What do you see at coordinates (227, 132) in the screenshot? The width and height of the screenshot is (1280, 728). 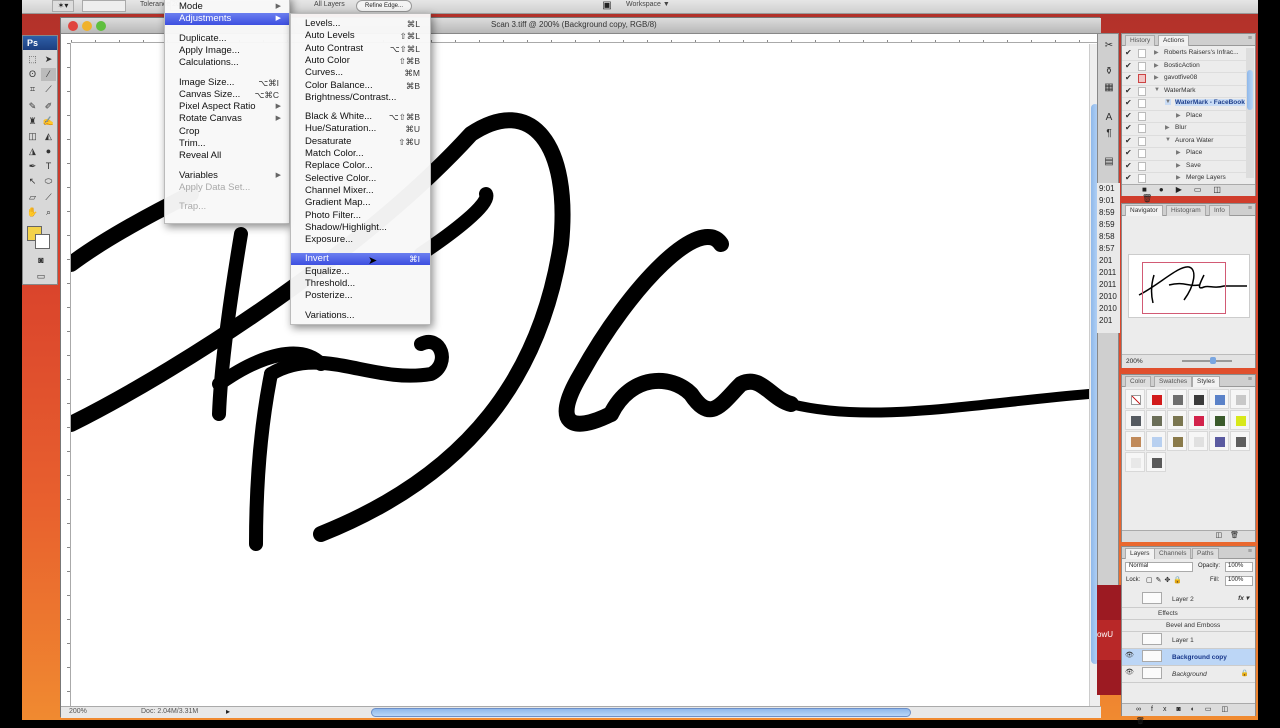 I see `menu-item-crop: Crop` at bounding box center [227, 132].